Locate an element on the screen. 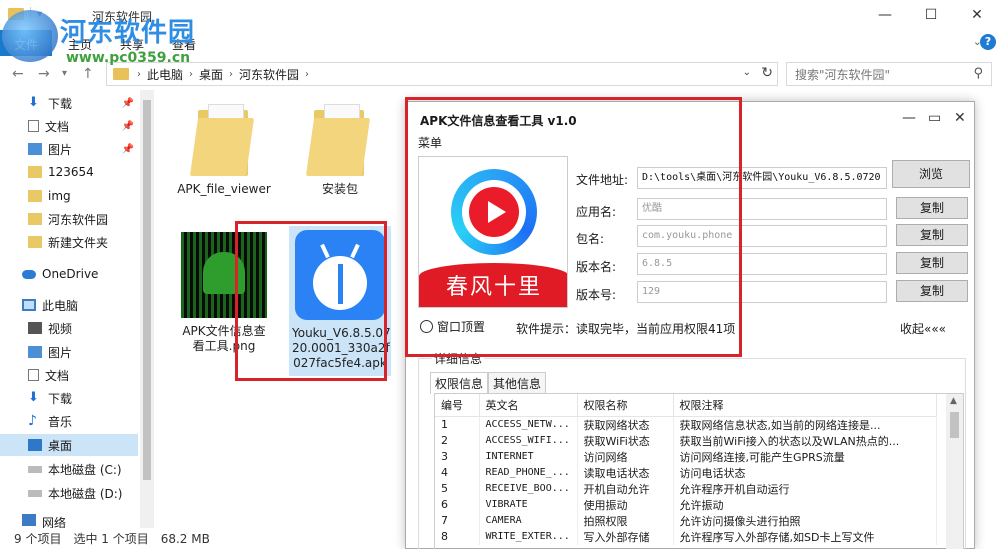  sidebar-item-network: 网络 is located at coordinates (85, 521).